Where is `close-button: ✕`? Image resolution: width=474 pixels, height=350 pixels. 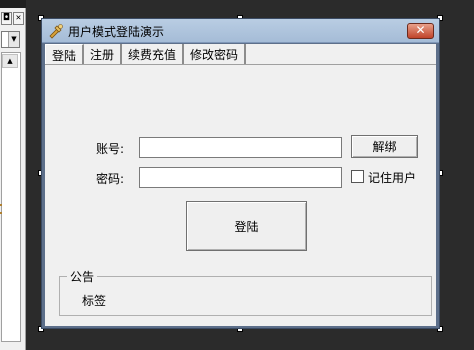
close-button: ✕ is located at coordinates (420, 31).